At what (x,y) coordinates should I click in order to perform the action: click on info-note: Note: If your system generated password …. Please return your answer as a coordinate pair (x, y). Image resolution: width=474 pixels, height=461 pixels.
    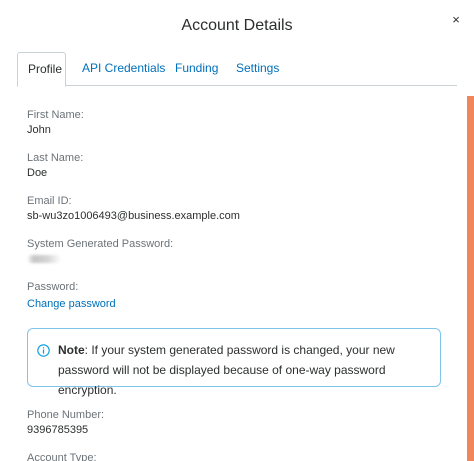
    Looking at the image, I should click on (234, 362).